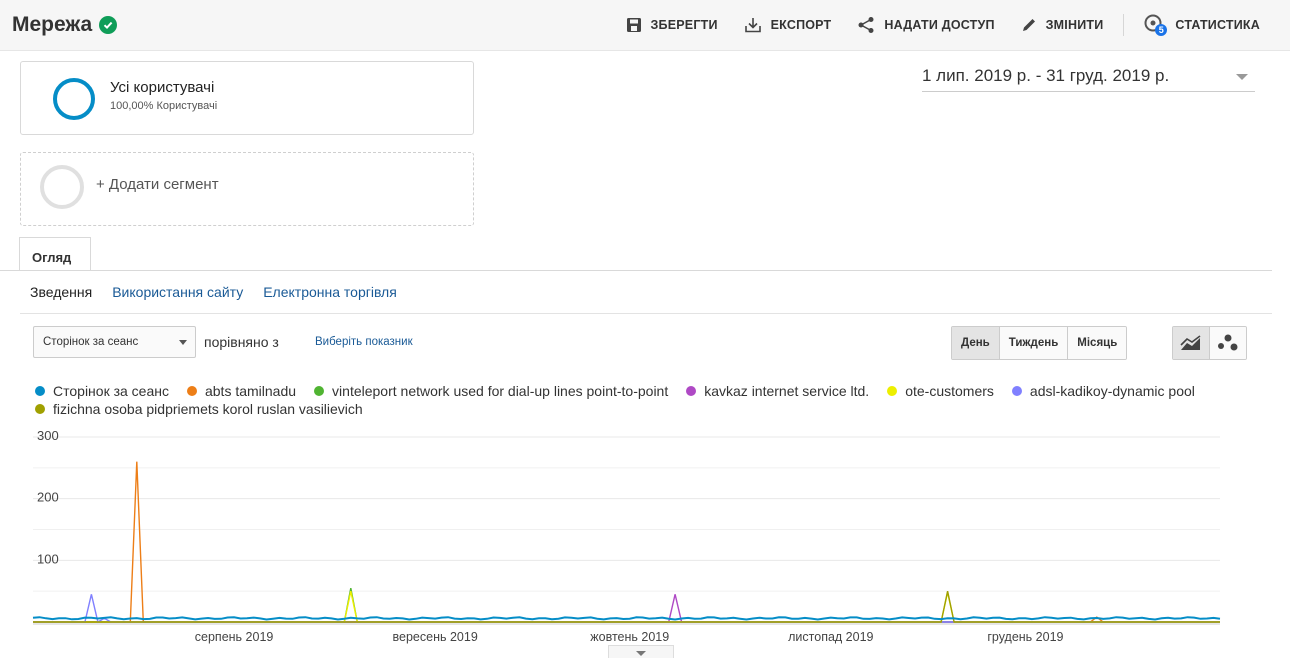 The width and height of the screenshot is (1290, 658). I want to click on chart-collapse-tab, so click(641, 651).